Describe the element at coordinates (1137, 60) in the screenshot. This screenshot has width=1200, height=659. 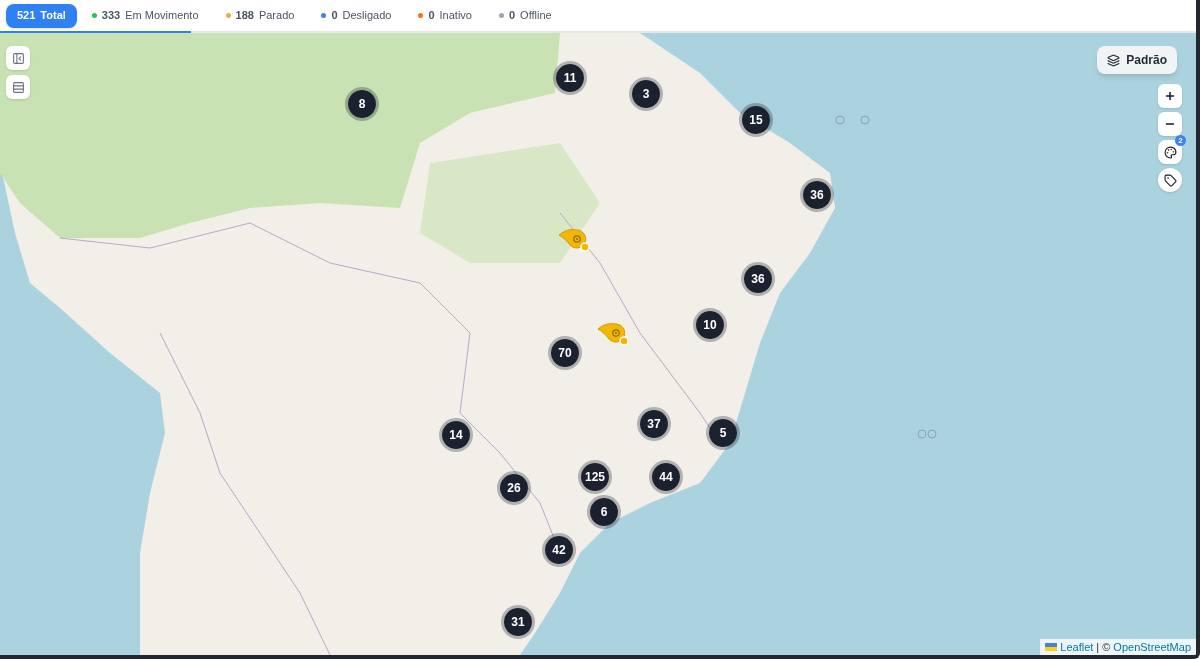
I see `map-layer-button: Padrão` at that location.